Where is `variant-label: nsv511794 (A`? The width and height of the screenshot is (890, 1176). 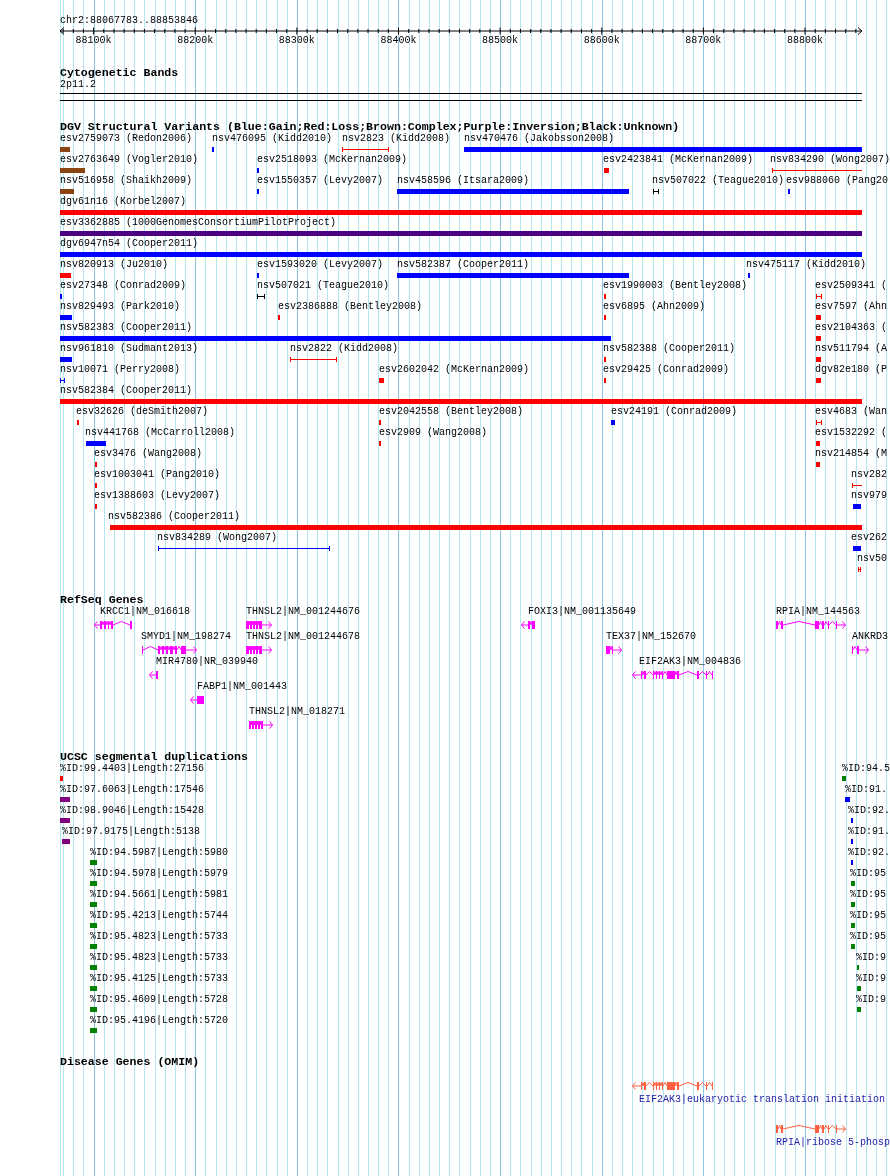 variant-label: nsv511794 (A is located at coordinates (851, 349).